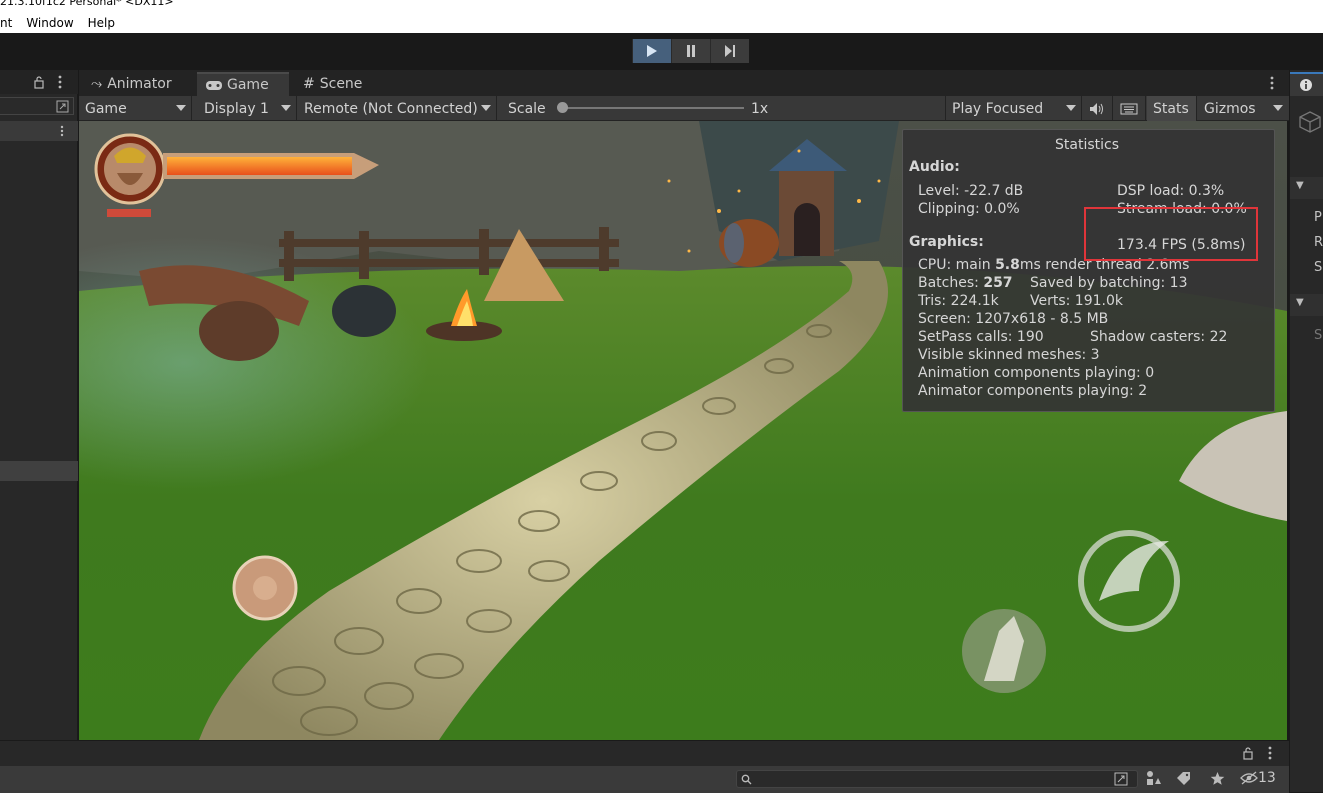  What do you see at coordinates (39, 471) in the screenshot?
I see `selected-row` at bounding box center [39, 471].